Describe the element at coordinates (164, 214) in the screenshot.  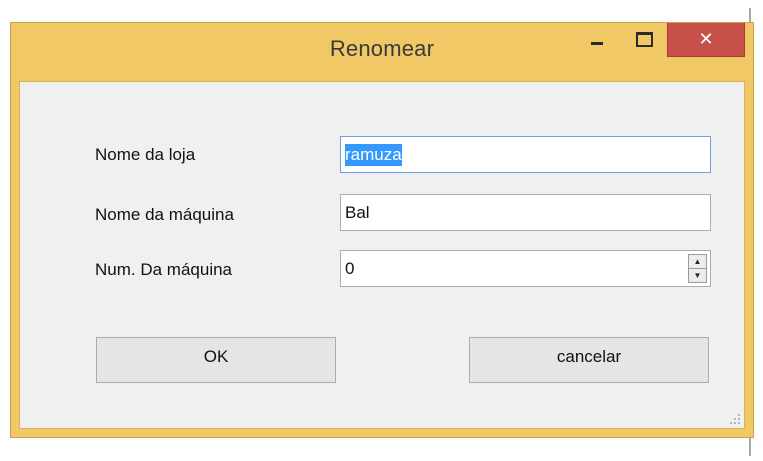
I see `machine-name-label: Nome da máquina` at that location.